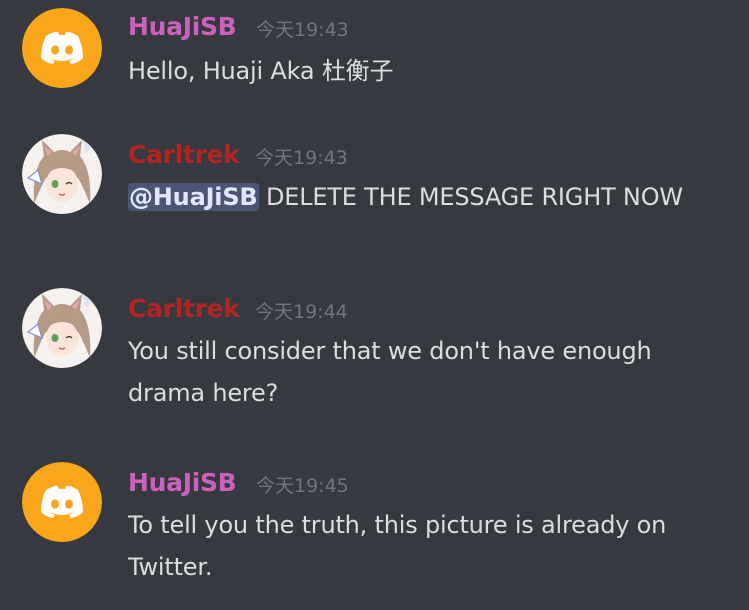 Image resolution: width=749 pixels, height=610 pixels. What do you see at coordinates (261, 71) in the screenshot?
I see `message-content: Hello, Huaji Aka 杜衡子` at bounding box center [261, 71].